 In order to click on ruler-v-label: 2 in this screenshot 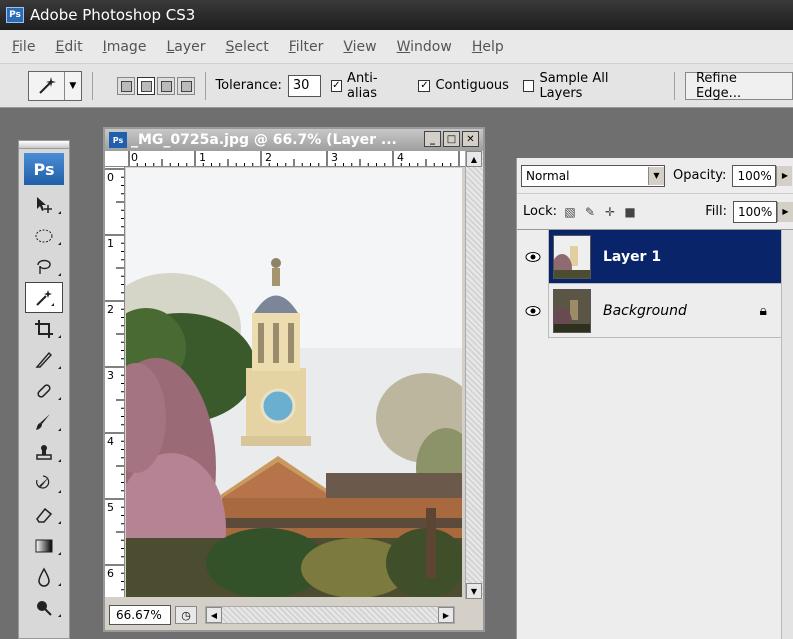, I will do `click(110, 309)`.